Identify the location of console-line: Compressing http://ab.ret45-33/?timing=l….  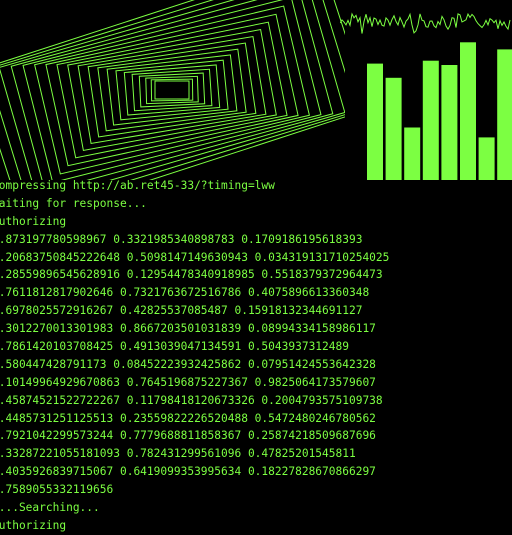
(137, 185).